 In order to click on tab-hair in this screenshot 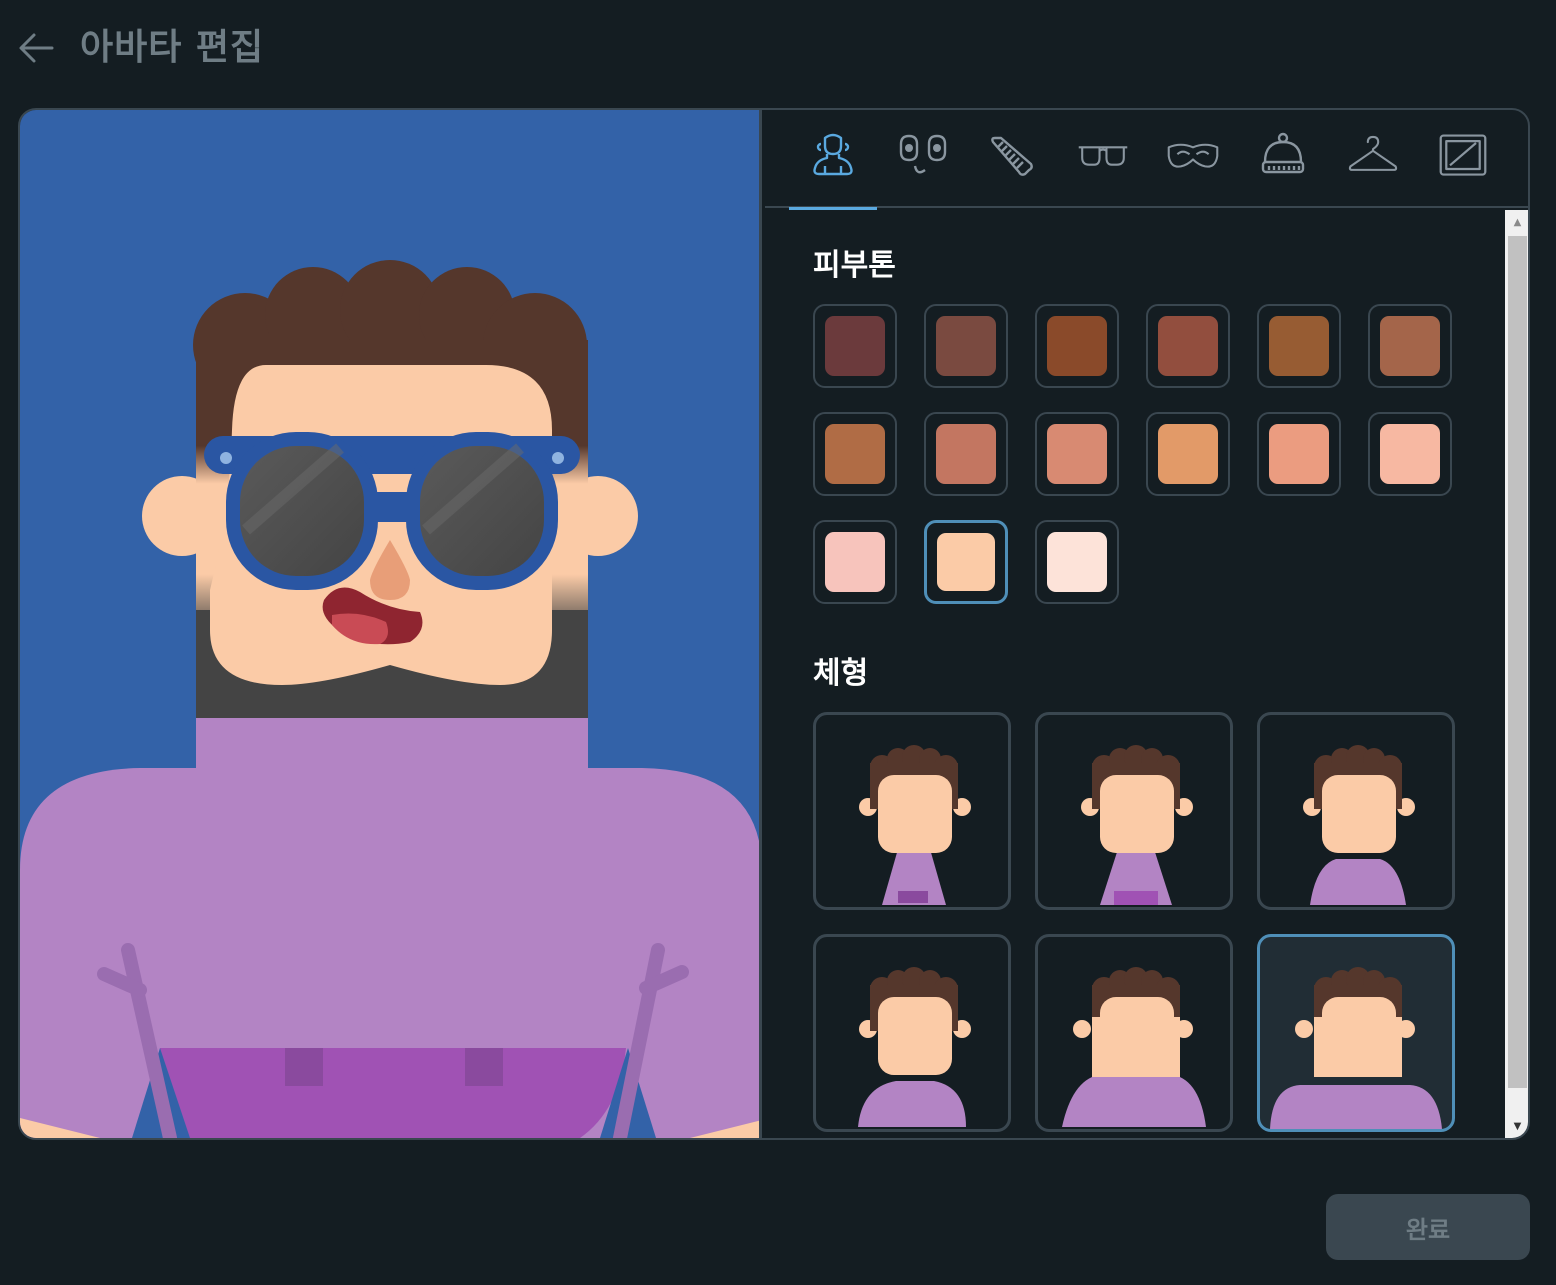, I will do `click(1013, 169)`.